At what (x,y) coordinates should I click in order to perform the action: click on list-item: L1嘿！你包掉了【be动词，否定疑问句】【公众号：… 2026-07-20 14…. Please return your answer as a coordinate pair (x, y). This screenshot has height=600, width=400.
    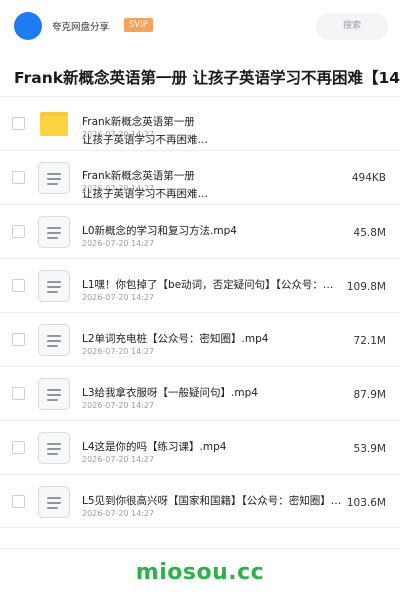
    Looking at the image, I should click on (200, 285).